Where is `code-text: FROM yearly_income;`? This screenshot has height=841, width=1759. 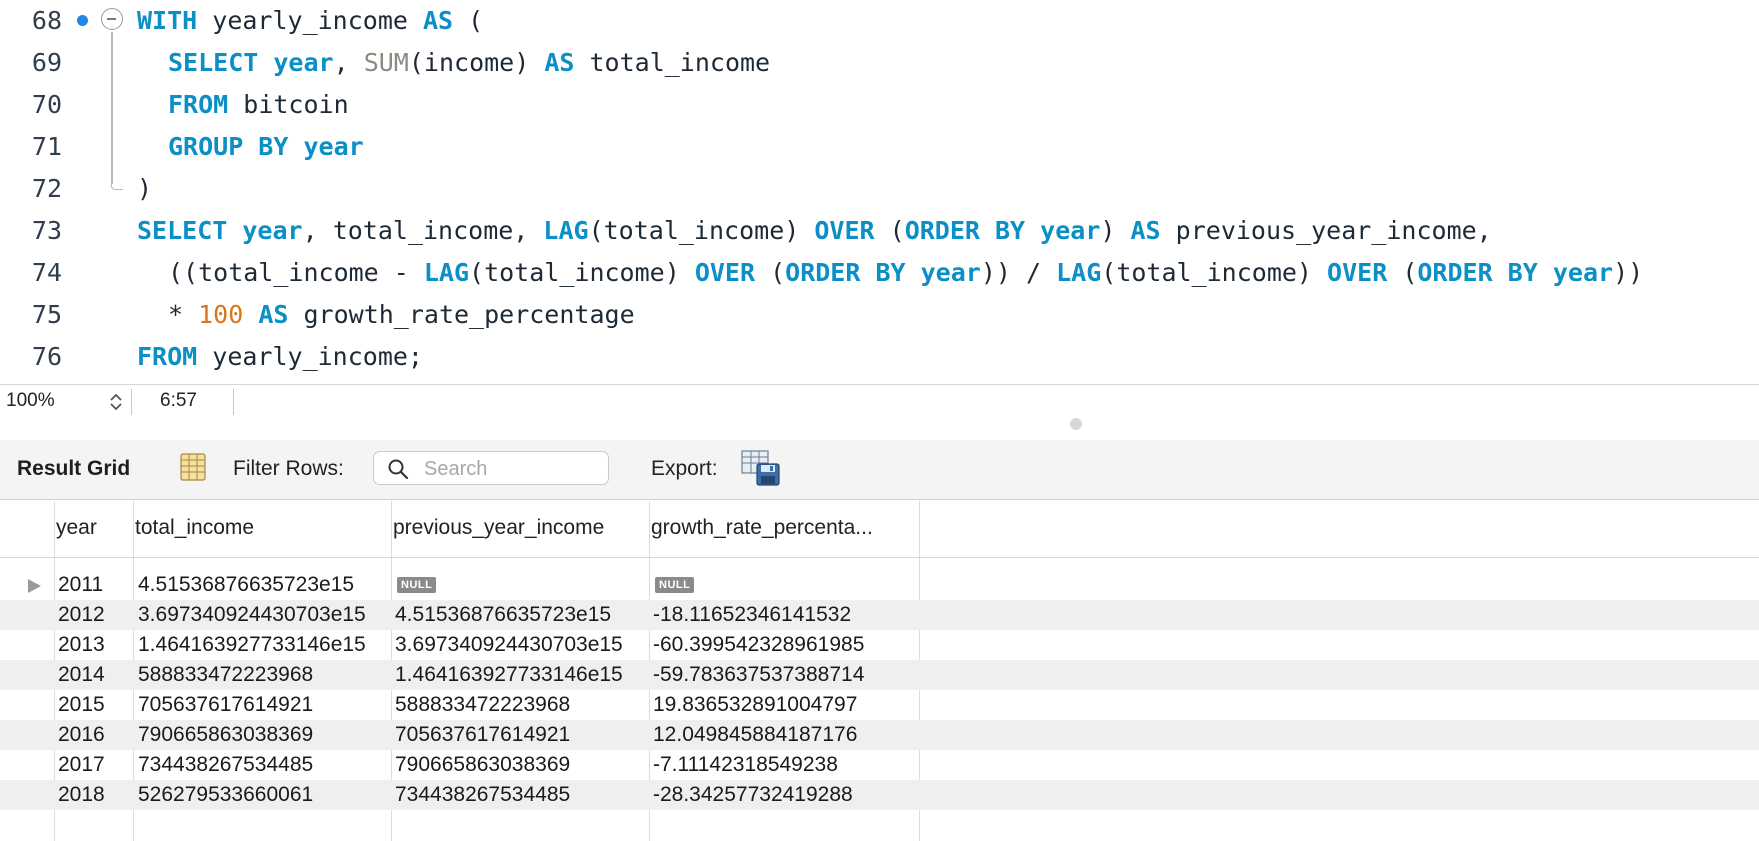 code-text: FROM yearly_income; is located at coordinates (280, 357).